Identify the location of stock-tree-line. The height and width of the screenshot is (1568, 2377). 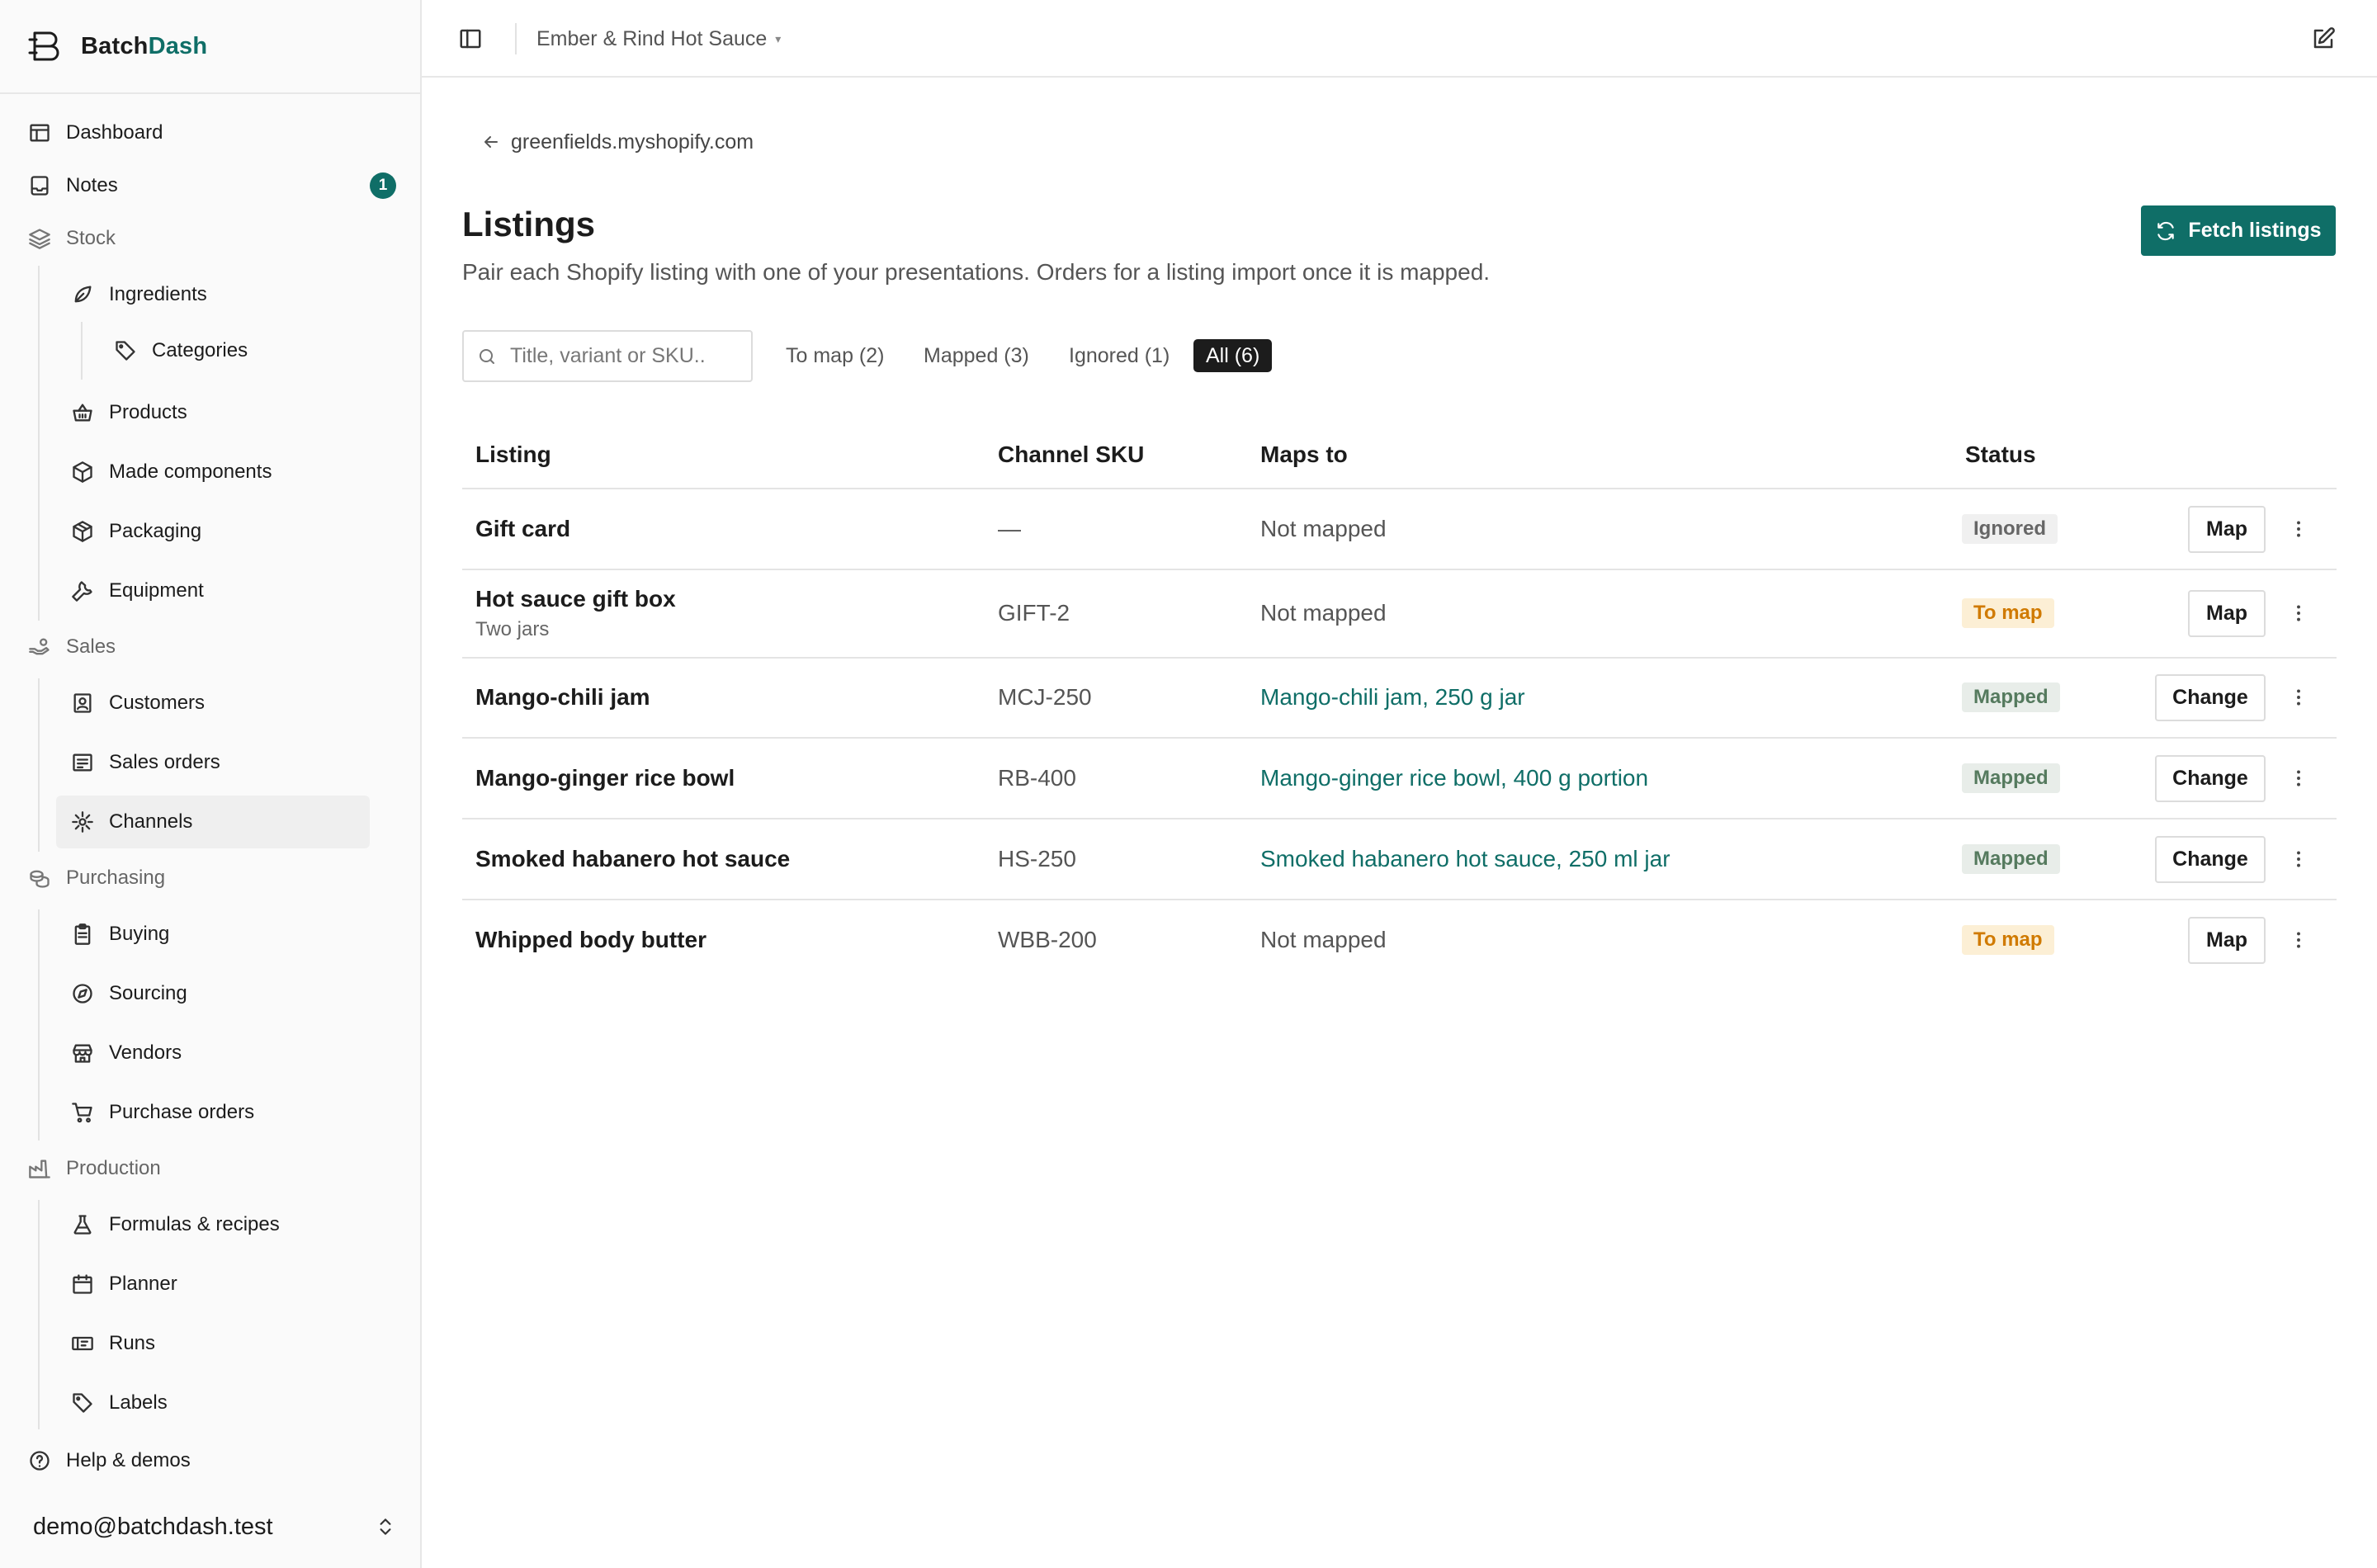
(39, 443).